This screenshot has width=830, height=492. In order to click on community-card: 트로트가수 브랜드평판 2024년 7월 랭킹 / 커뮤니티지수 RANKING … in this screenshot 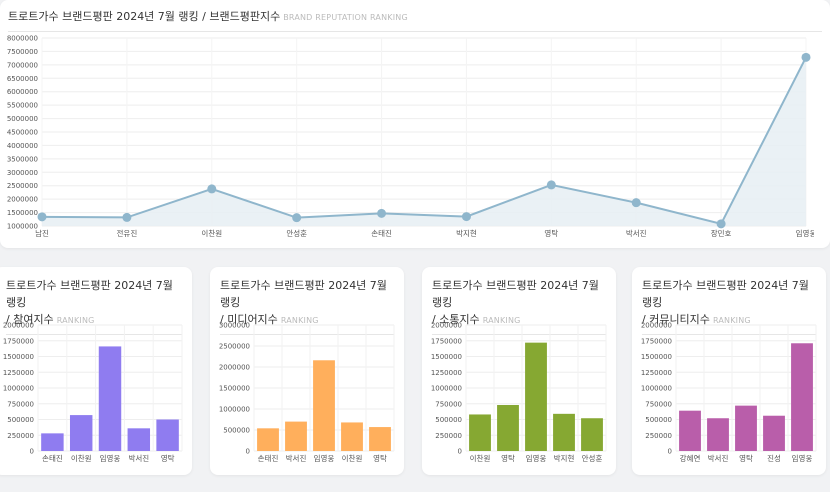, I will do `click(729, 371)`.